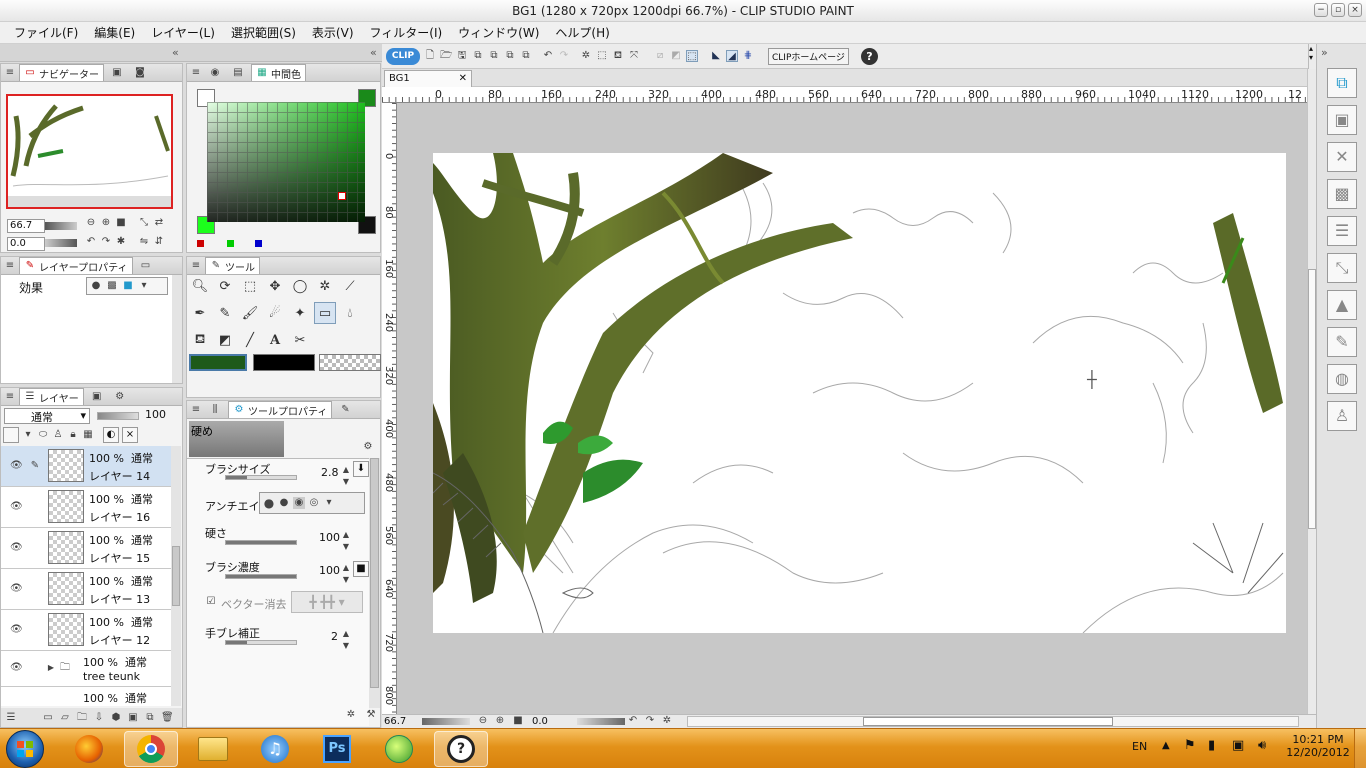 This screenshot has height=768, width=1366. Describe the element at coordinates (261, 477) in the screenshot. I see `brush-size-slider` at that location.